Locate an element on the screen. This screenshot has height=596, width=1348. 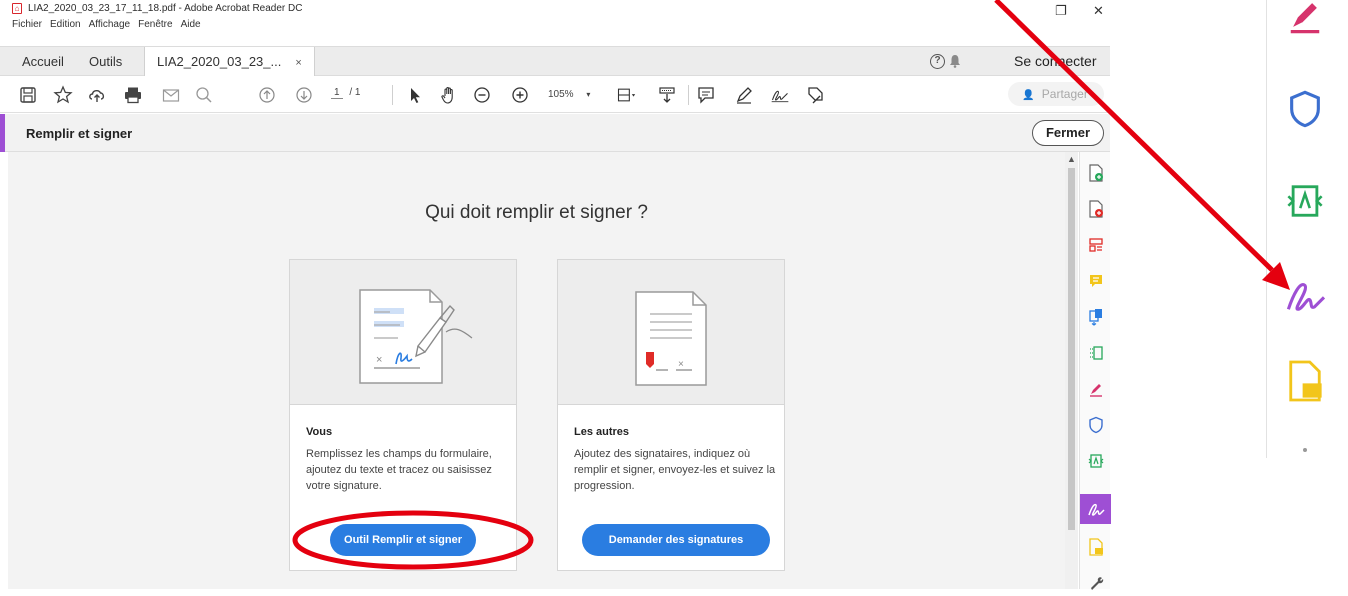
inset-divider is located at coordinates (1266, 229).